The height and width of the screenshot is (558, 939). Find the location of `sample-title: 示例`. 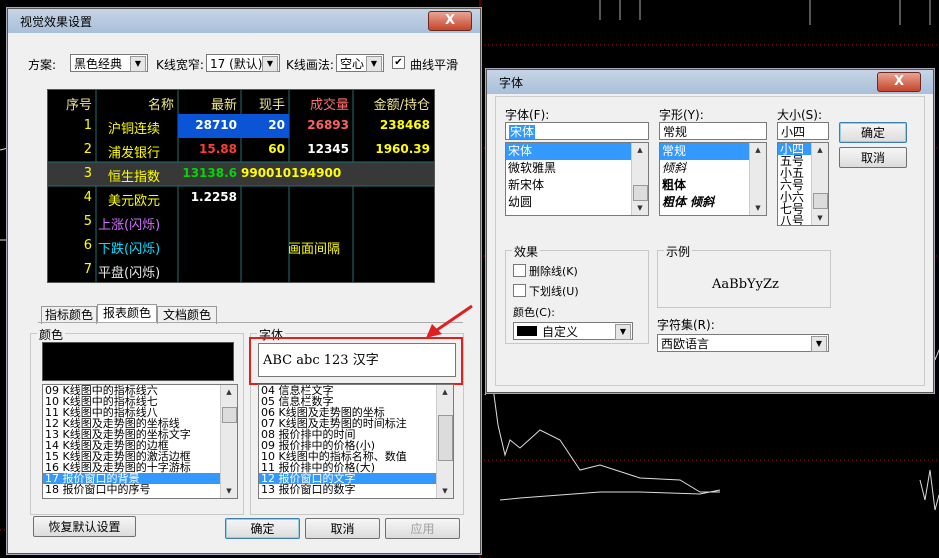

sample-title: 示例 is located at coordinates (678, 251).